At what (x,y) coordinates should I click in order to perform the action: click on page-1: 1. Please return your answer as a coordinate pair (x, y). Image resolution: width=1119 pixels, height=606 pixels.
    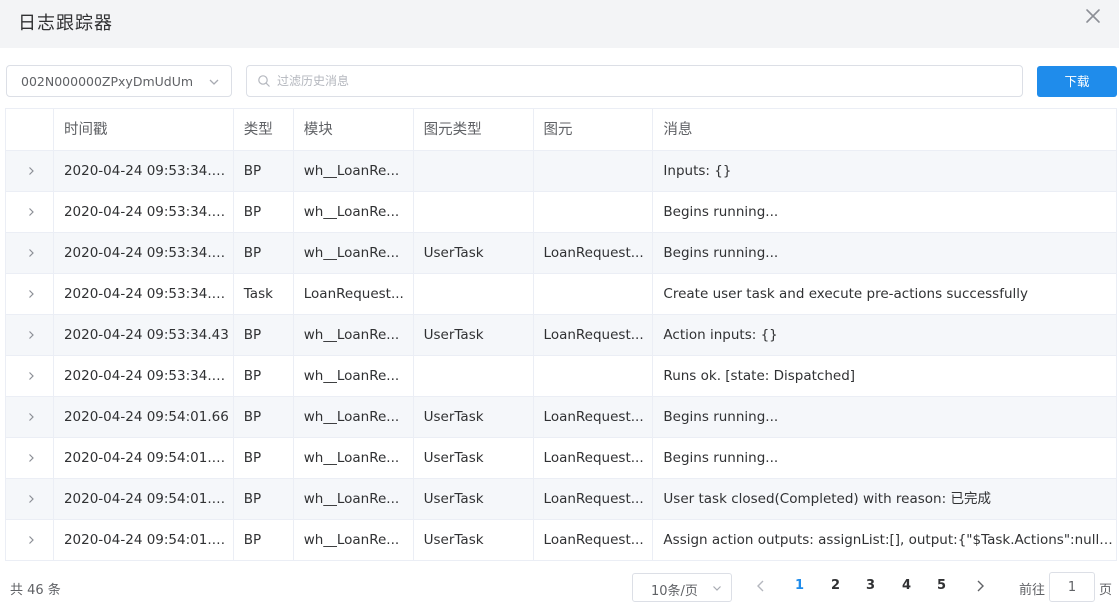
    Looking at the image, I should click on (799, 585).